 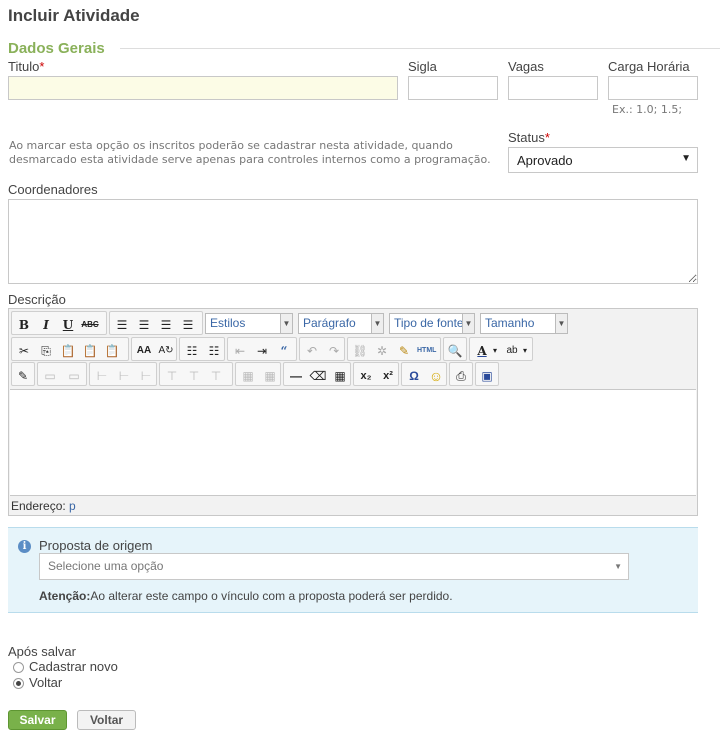 I want to click on eraser-icon: ⌫, so click(x=318, y=375).